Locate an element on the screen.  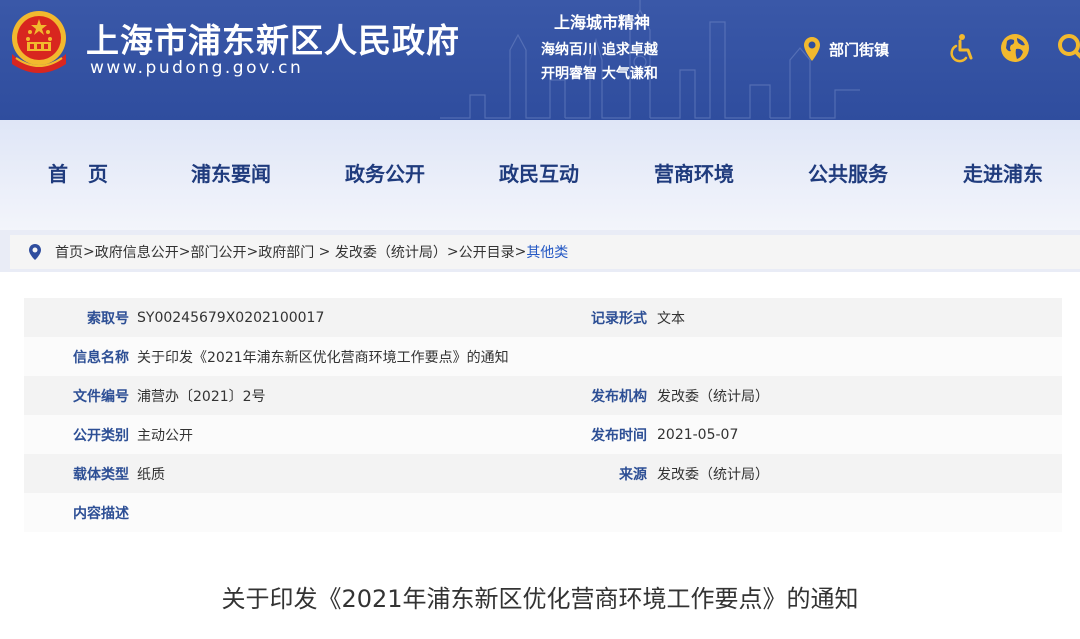
city-spirit-title: 上海城市精神 is located at coordinates (602, 22).